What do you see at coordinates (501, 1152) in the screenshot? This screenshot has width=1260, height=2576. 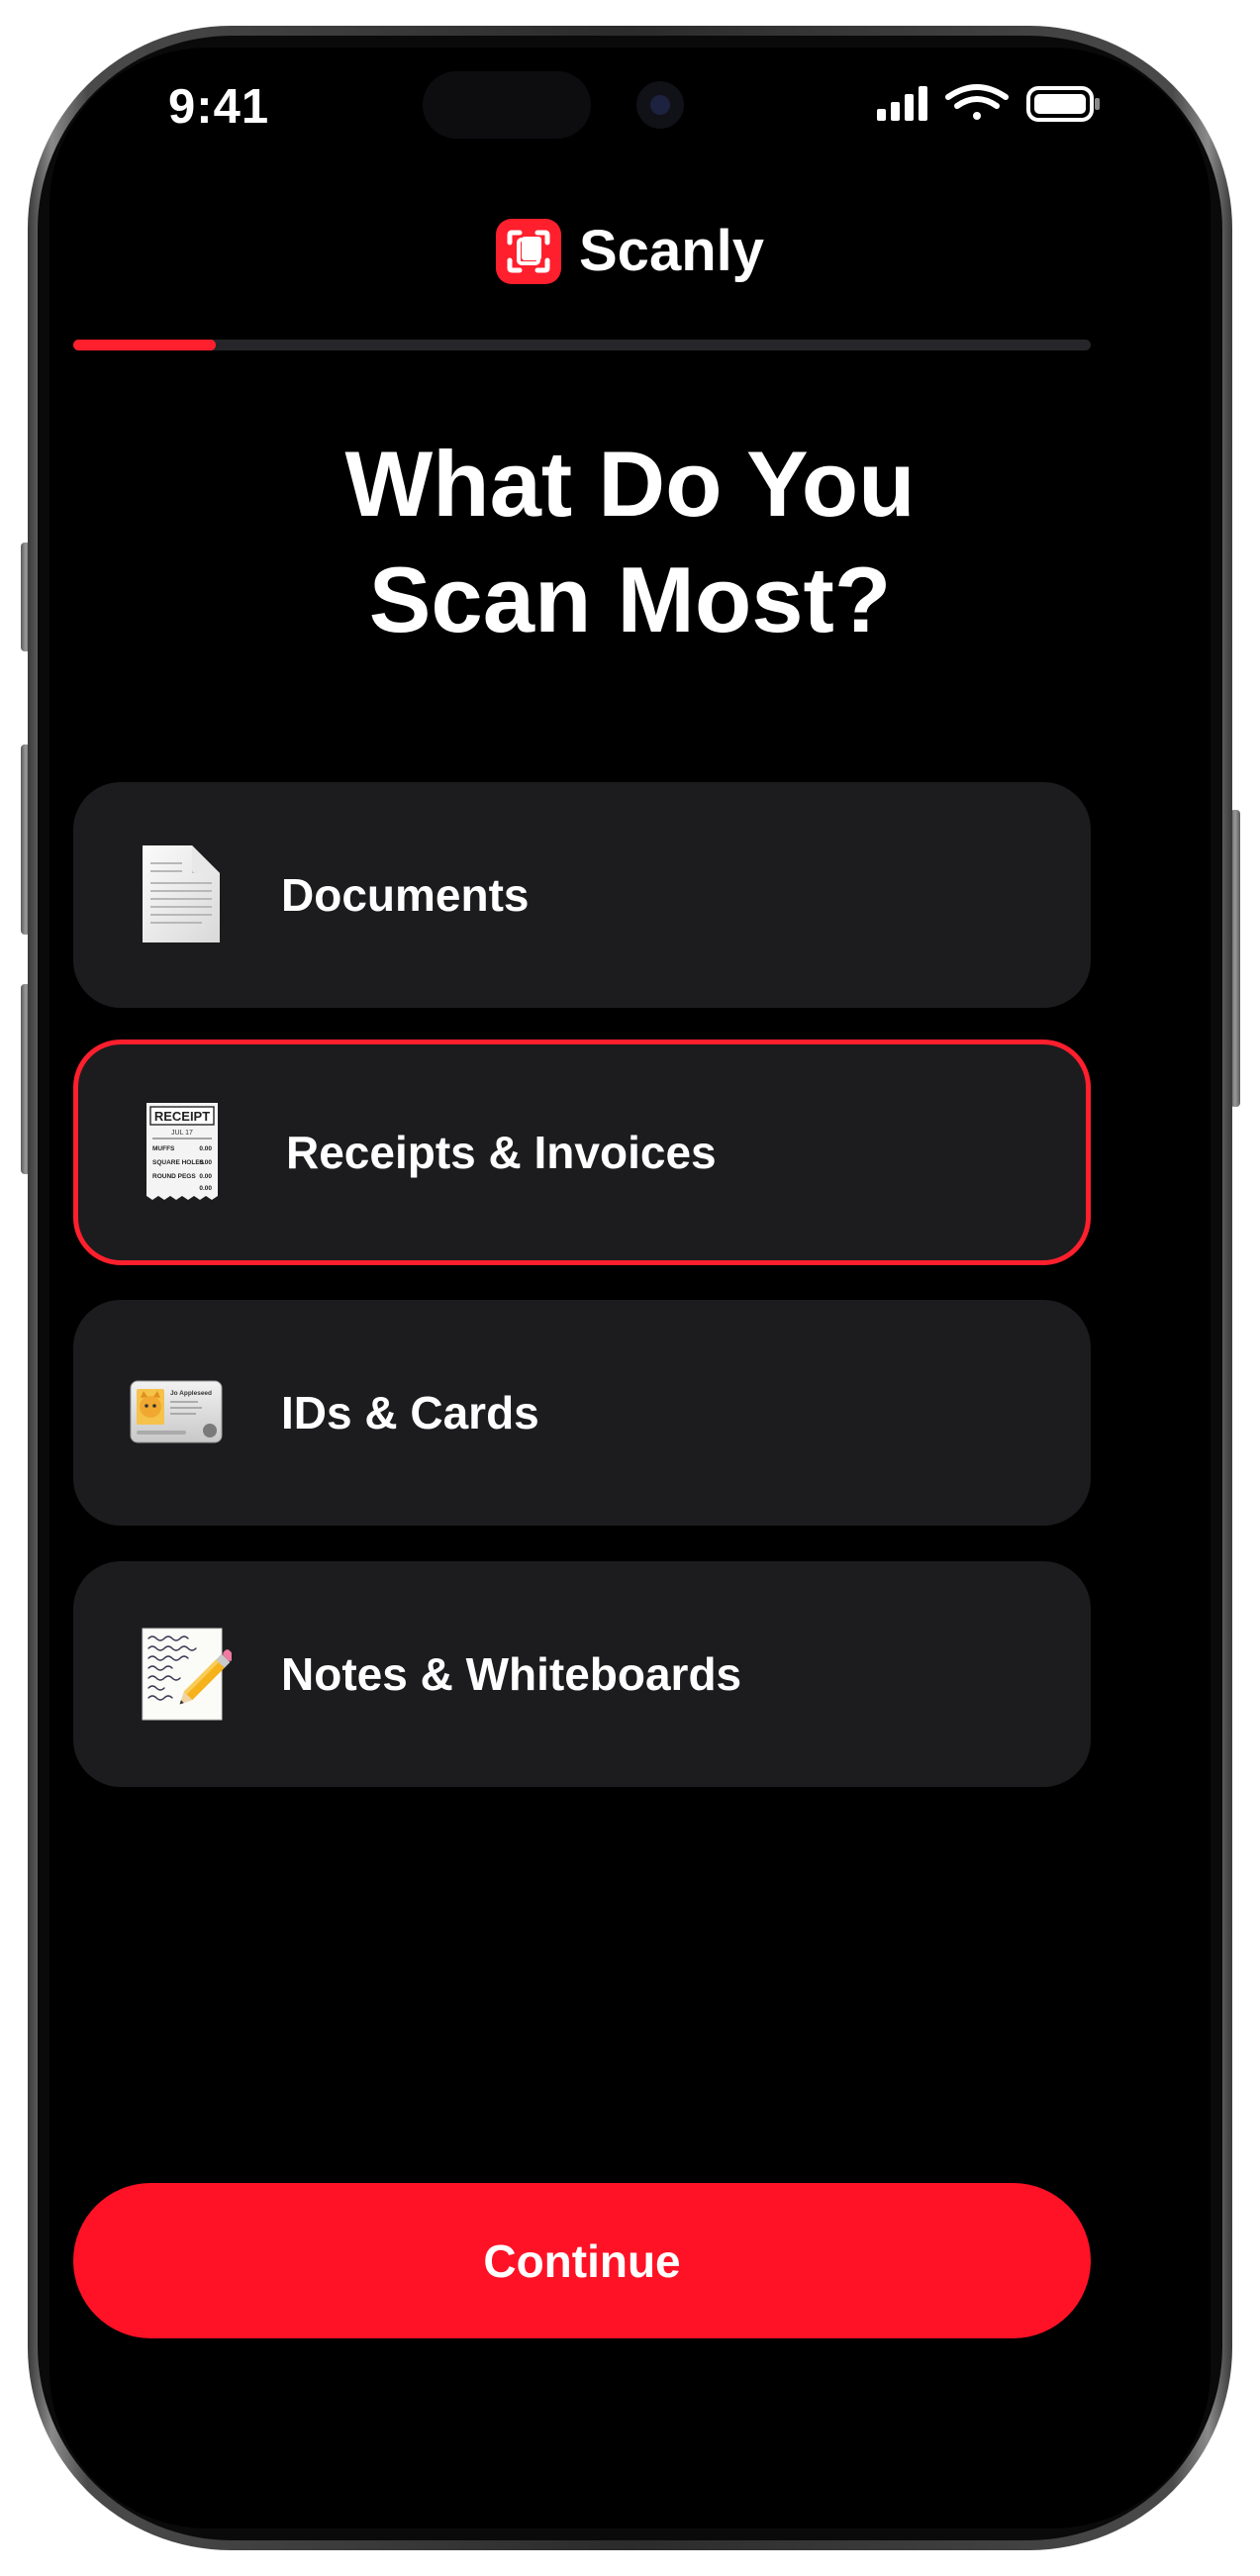 I see `option-label-receipts: Receipts & Invoices` at bounding box center [501, 1152].